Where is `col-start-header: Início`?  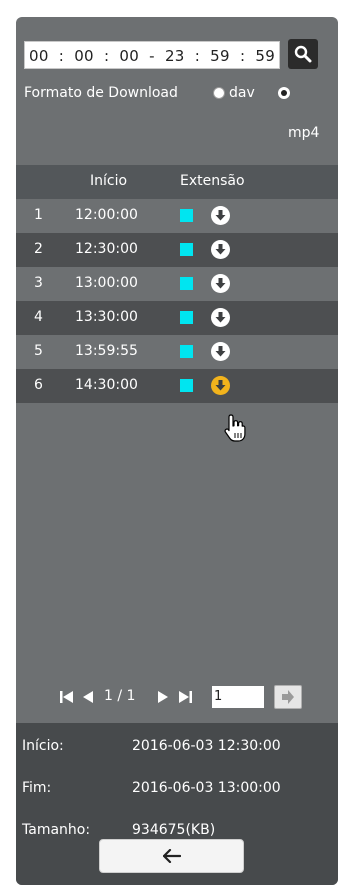 col-start-header: Início is located at coordinates (109, 181).